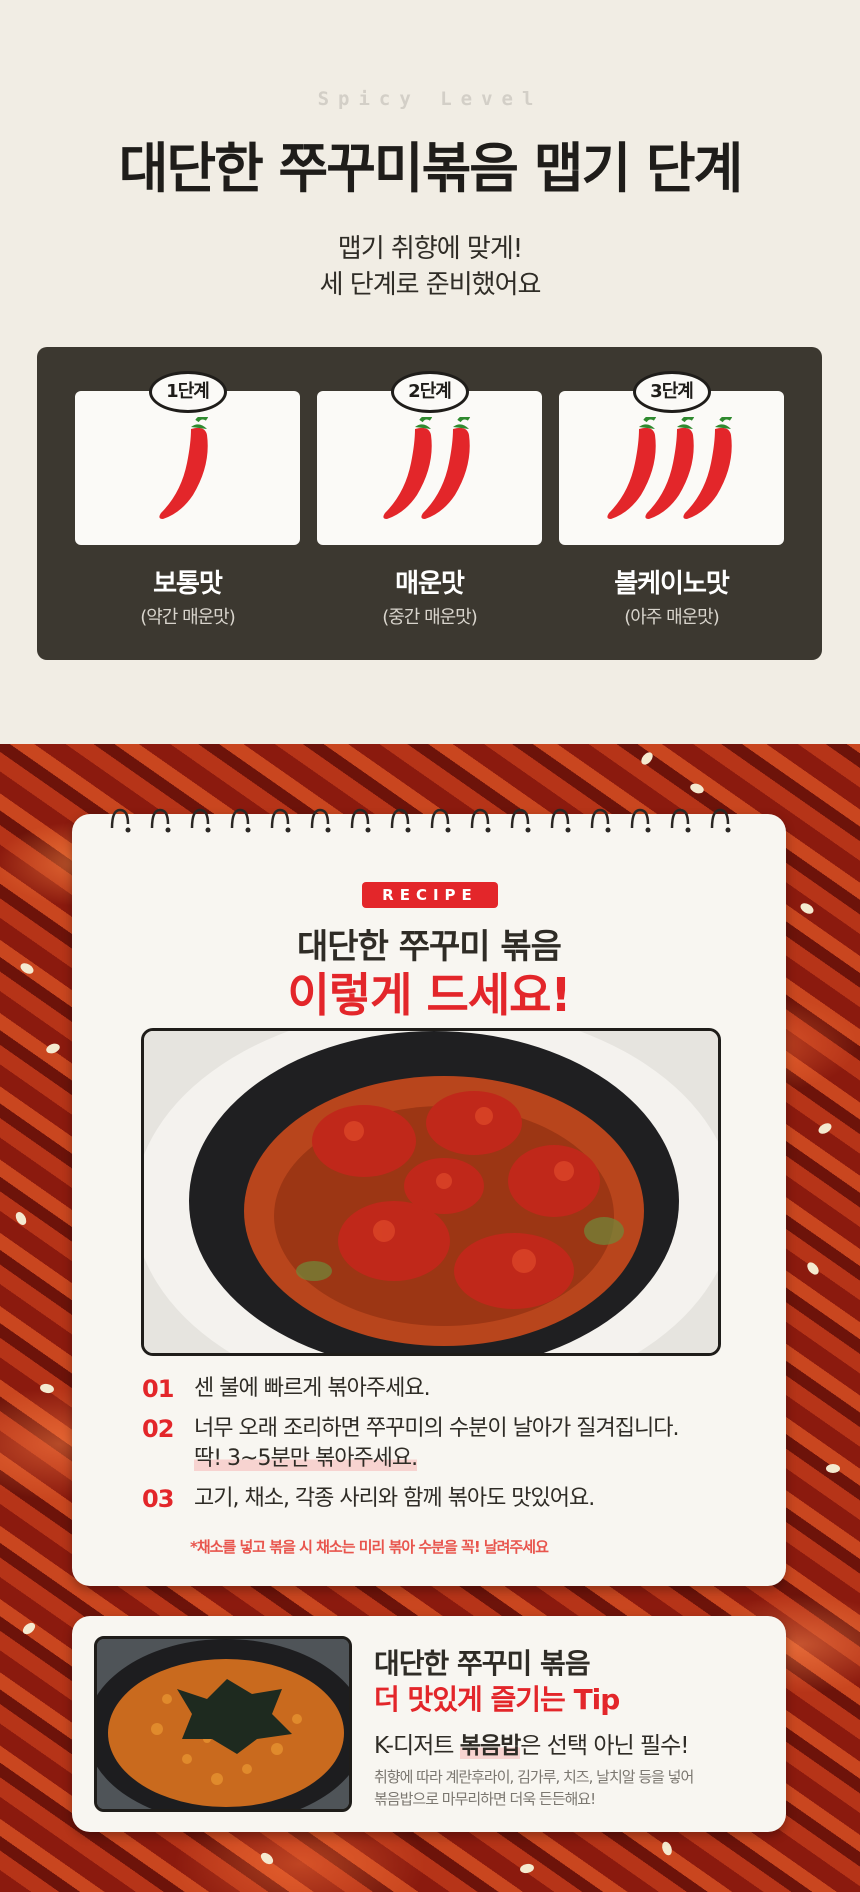 The height and width of the screenshot is (1892, 860). Describe the element at coordinates (490, 1746) in the screenshot. I see `tip-headline-bold: 볶음밥` at that location.